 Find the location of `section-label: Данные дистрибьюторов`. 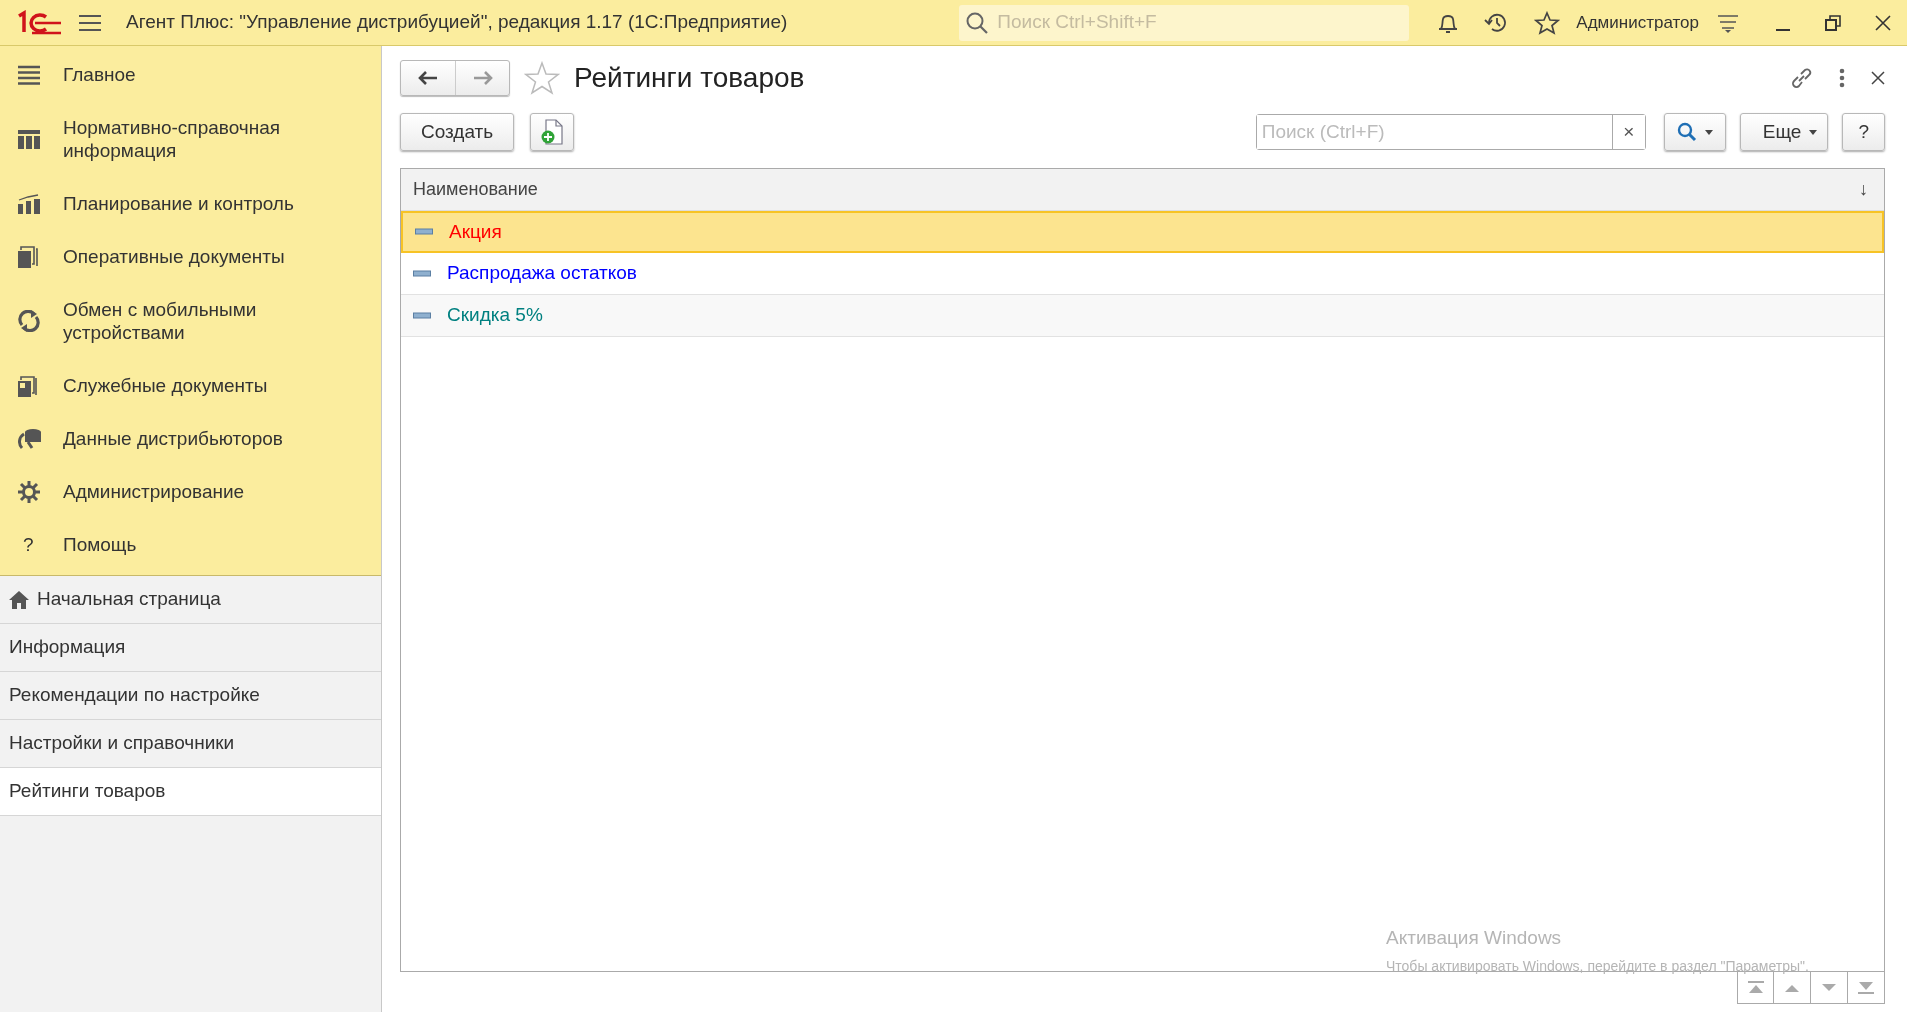

section-label: Данные дистрибьюторов is located at coordinates (173, 438).